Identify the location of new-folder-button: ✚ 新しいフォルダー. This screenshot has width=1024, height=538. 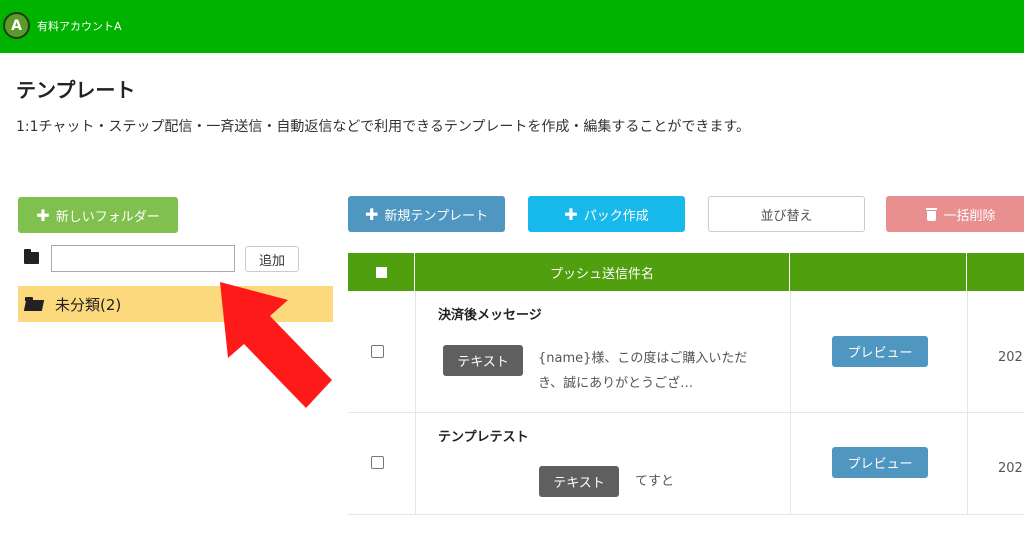
(98, 215).